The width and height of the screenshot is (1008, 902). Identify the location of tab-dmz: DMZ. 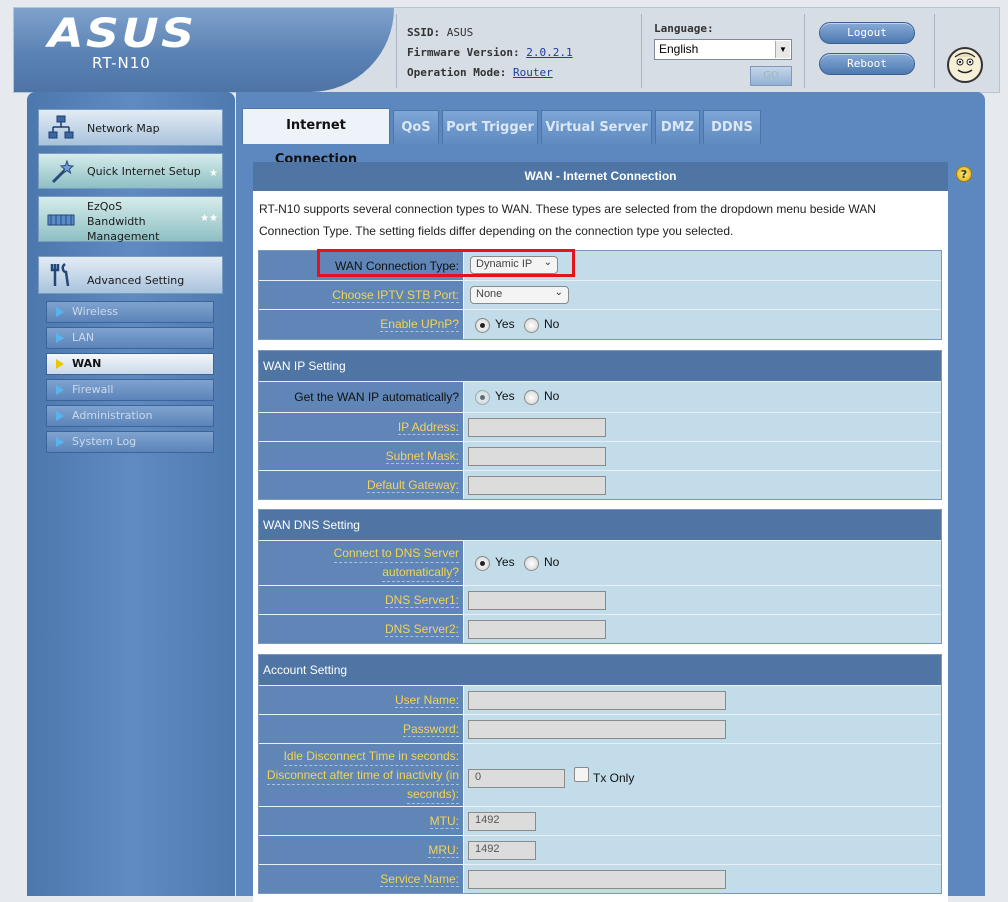
(677, 127).